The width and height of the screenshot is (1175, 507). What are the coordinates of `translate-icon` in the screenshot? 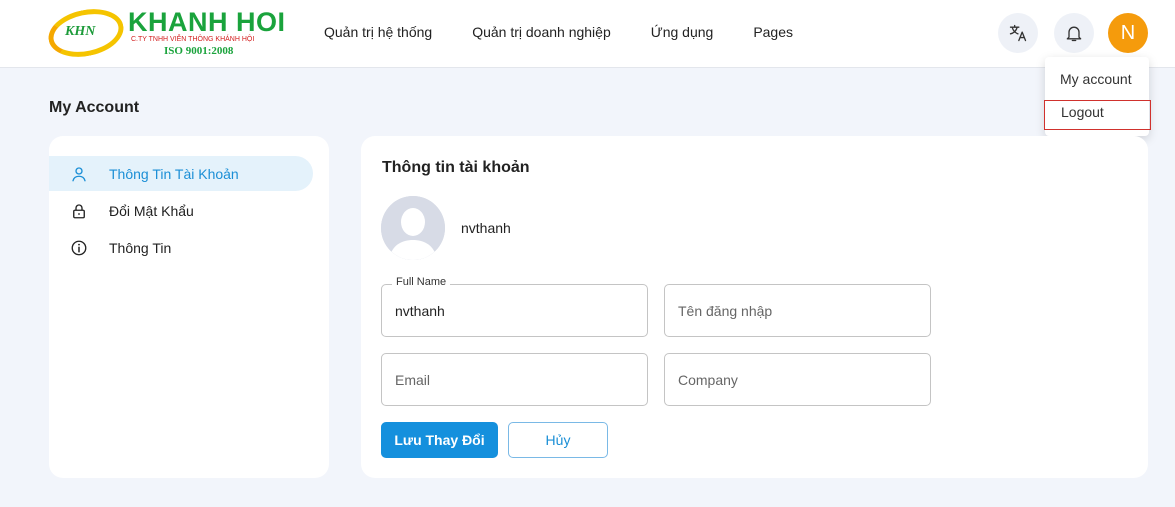 It's located at (1018, 33).